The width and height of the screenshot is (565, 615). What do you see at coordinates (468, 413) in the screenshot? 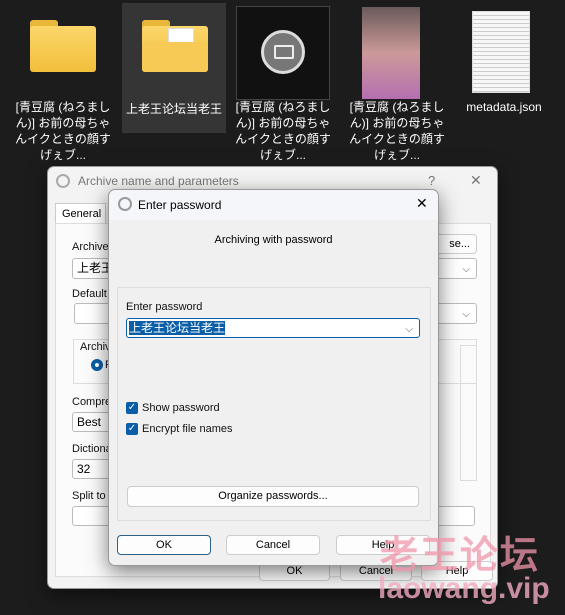
I see `options-box` at bounding box center [468, 413].